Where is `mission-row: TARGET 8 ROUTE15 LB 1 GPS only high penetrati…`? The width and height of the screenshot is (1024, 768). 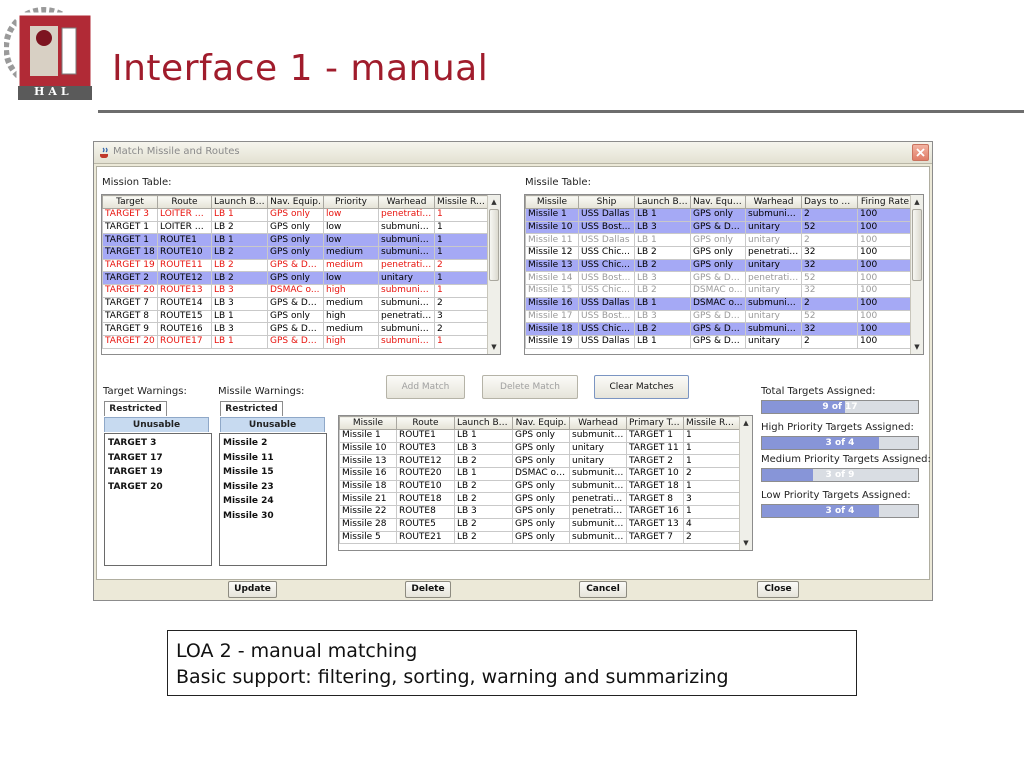 mission-row: TARGET 8 ROUTE15 LB 1 GPS only high penetrati… is located at coordinates (296, 316).